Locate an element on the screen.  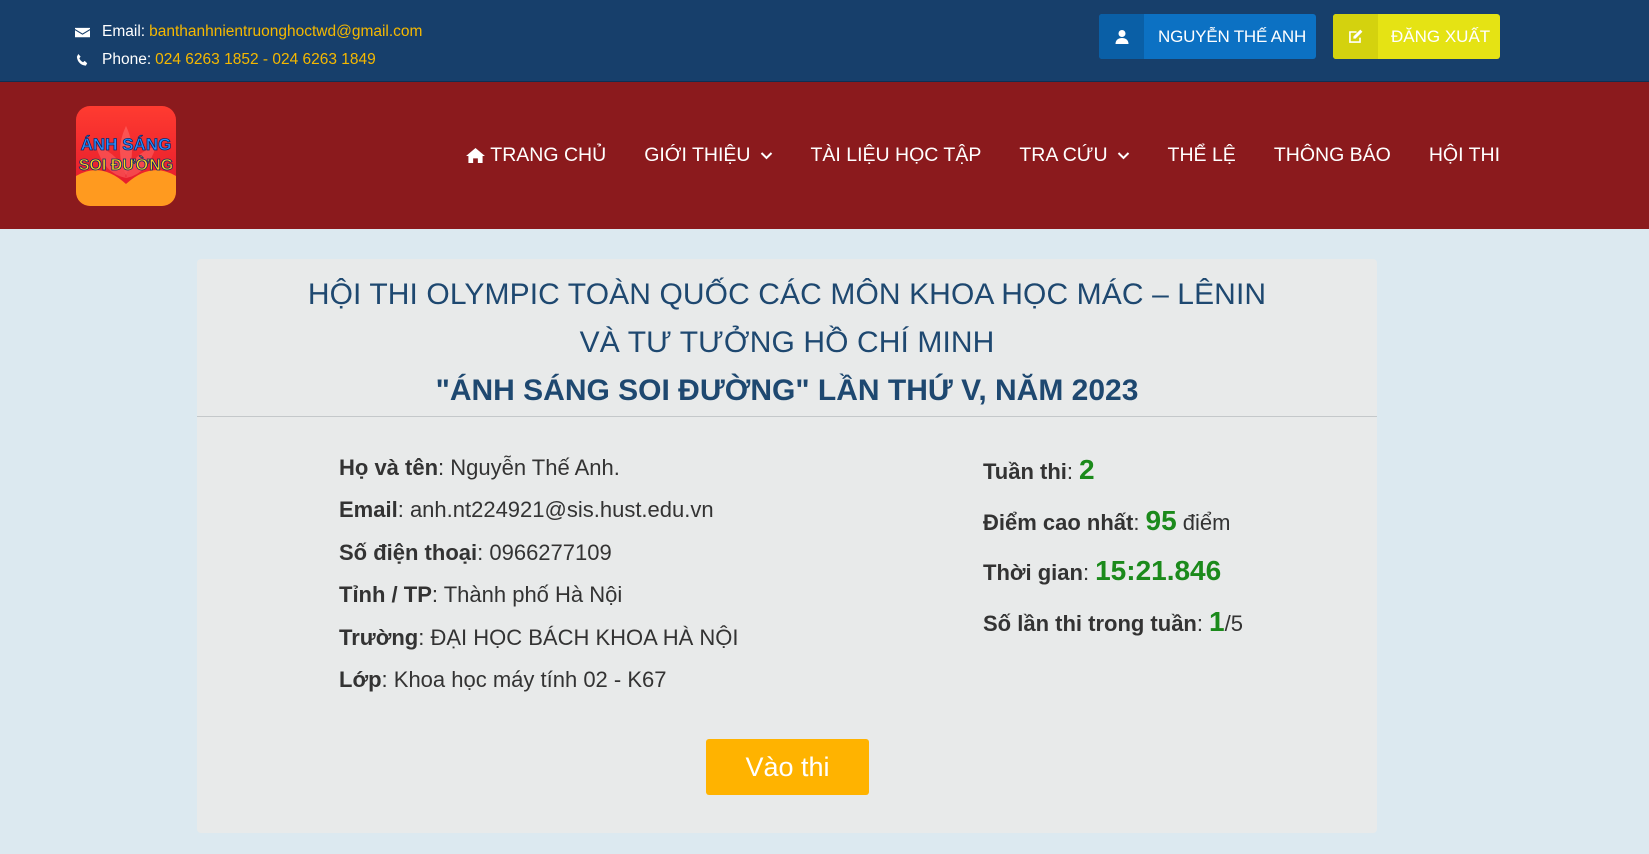
stat-week-label: Tuần thi is located at coordinates (1025, 471).